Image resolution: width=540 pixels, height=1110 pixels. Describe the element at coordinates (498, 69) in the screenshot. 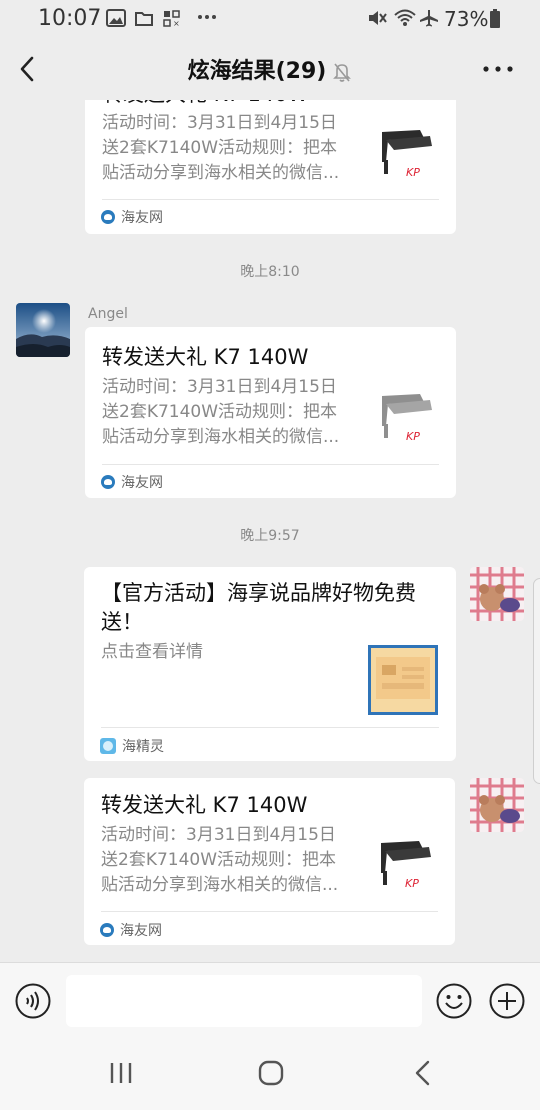

I see `more-options-icon` at that location.